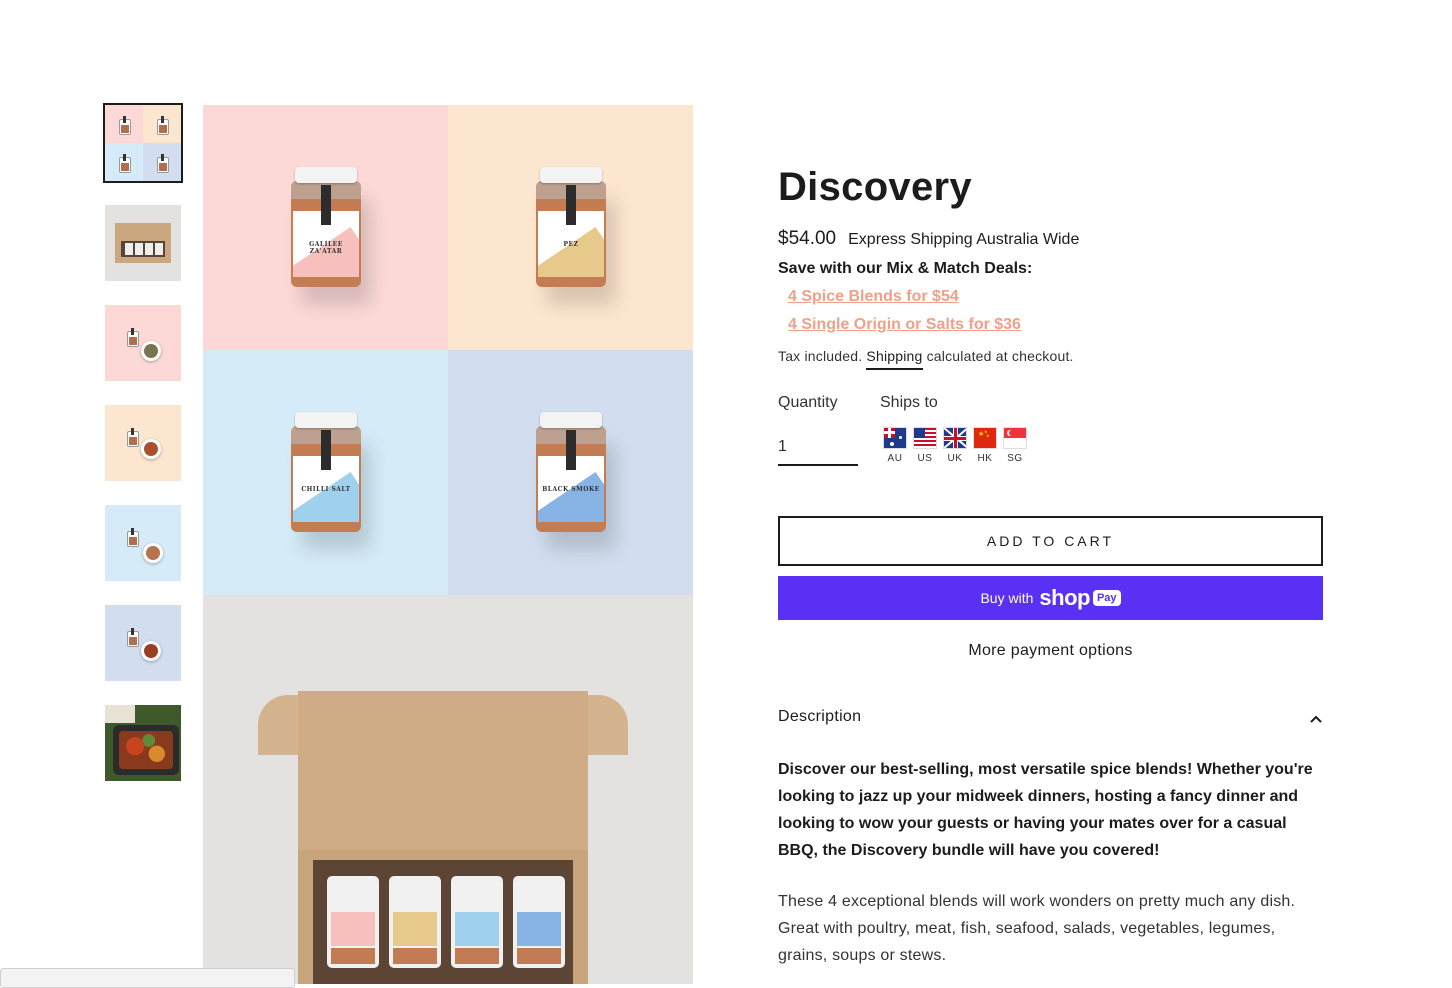 The height and width of the screenshot is (988, 1452). What do you see at coordinates (143, 743) in the screenshot?
I see `thumbnail-roast-dish` at bounding box center [143, 743].